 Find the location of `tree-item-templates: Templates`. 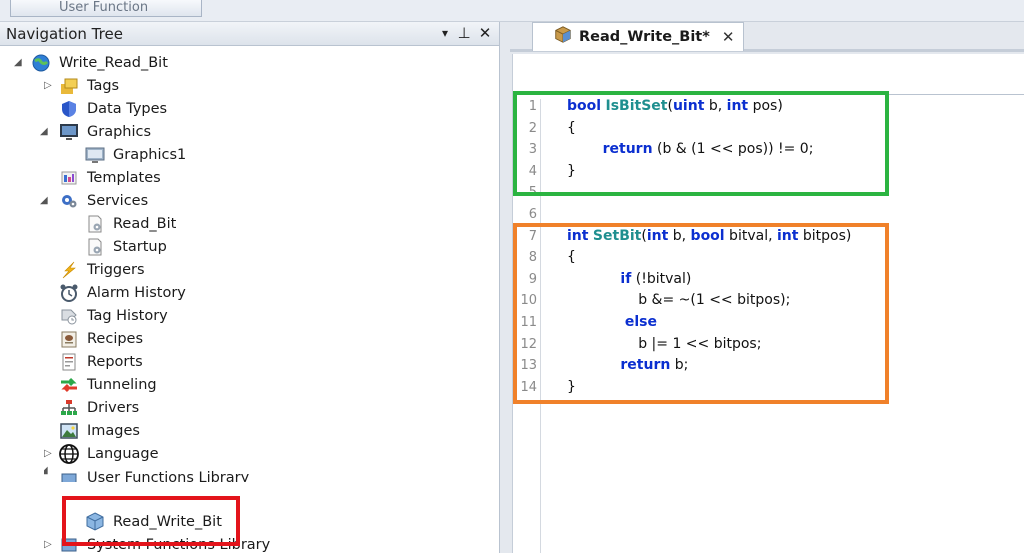

tree-item-templates: Templates is located at coordinates (109, 178).